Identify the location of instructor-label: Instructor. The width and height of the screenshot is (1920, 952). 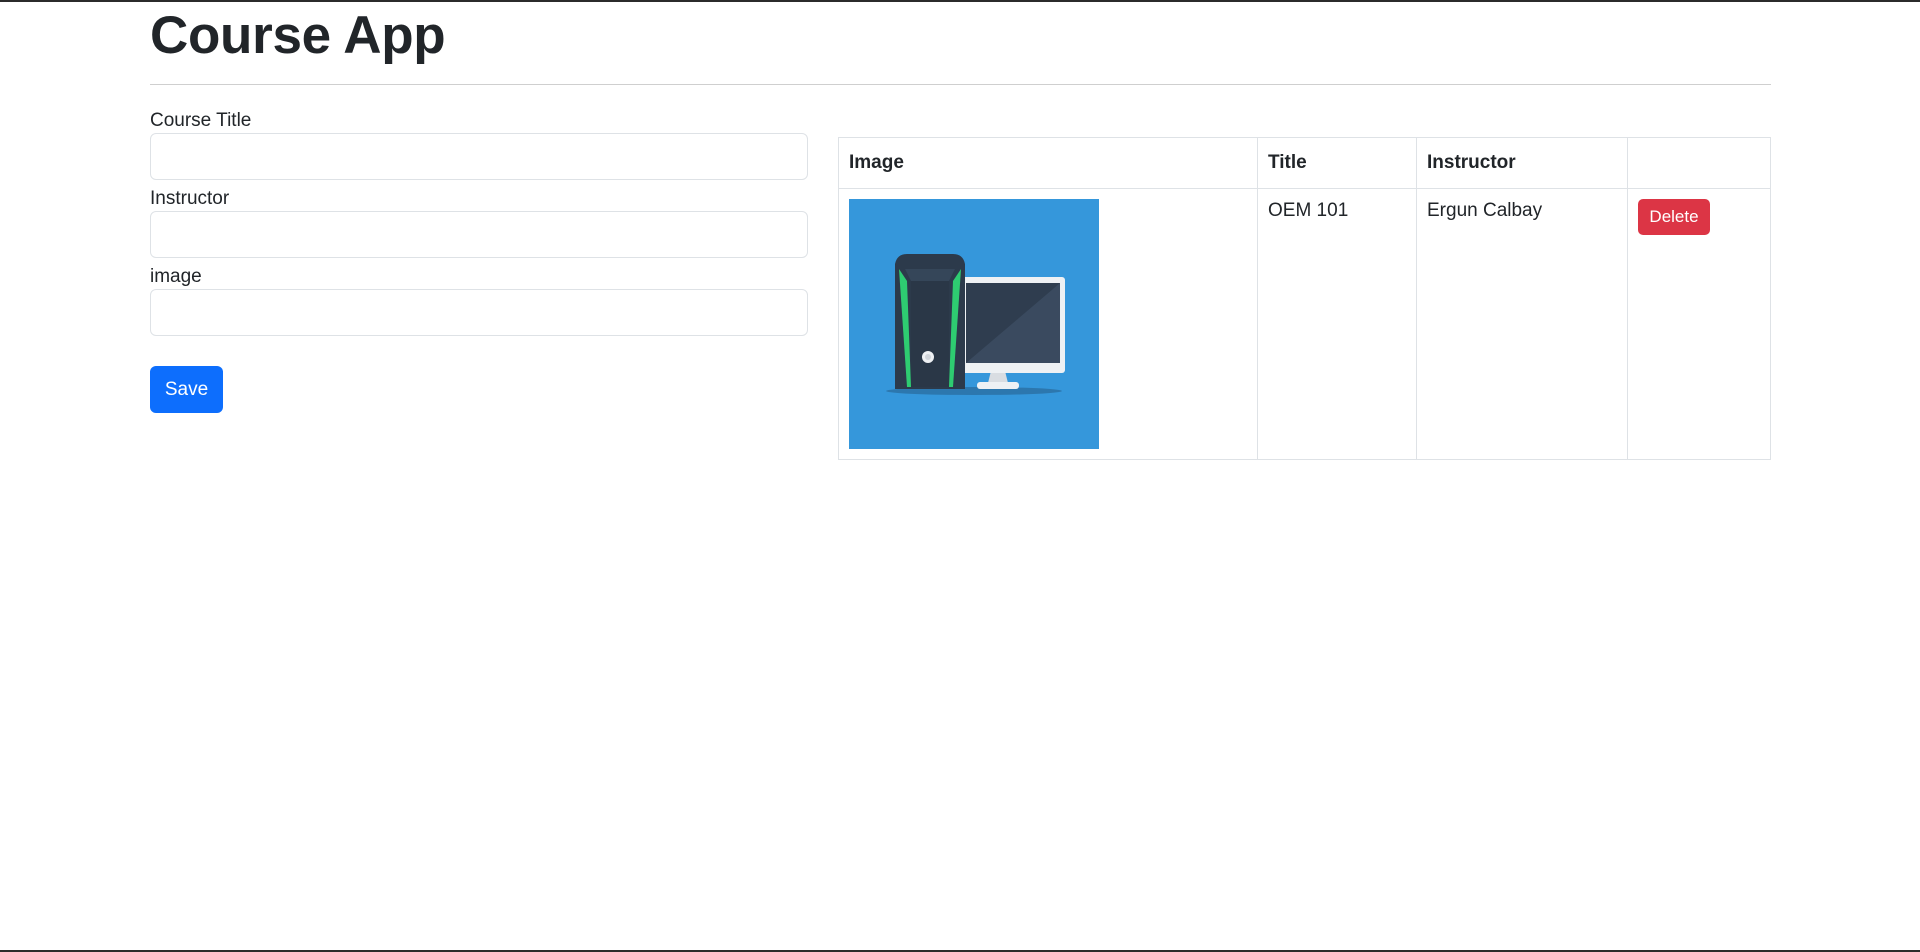
(190, 198).